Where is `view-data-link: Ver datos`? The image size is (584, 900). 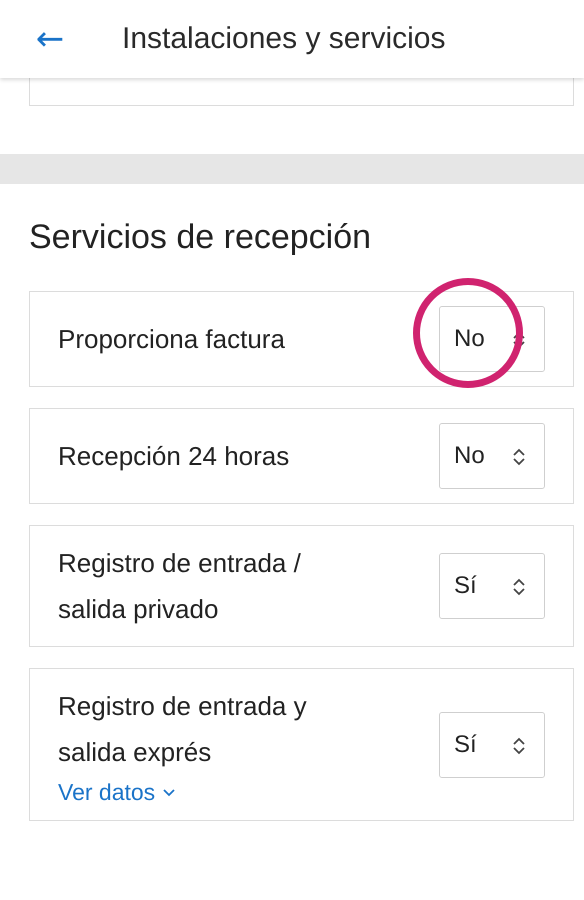
view-data-link: Ver datos is located at coordinates (117, 792).